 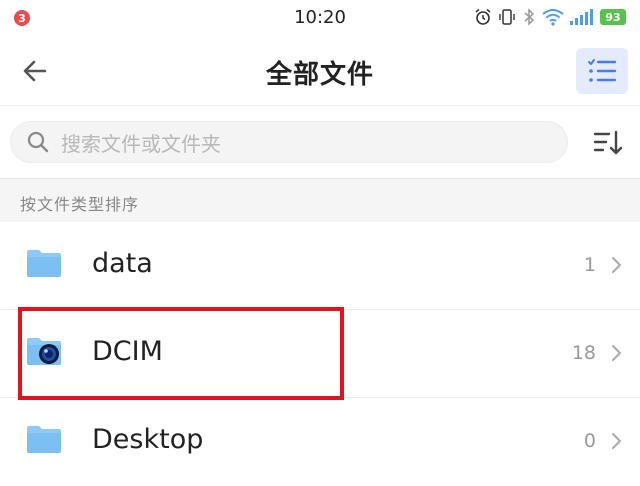 I want to click on folder-name: data, so click(x=122, y=263).